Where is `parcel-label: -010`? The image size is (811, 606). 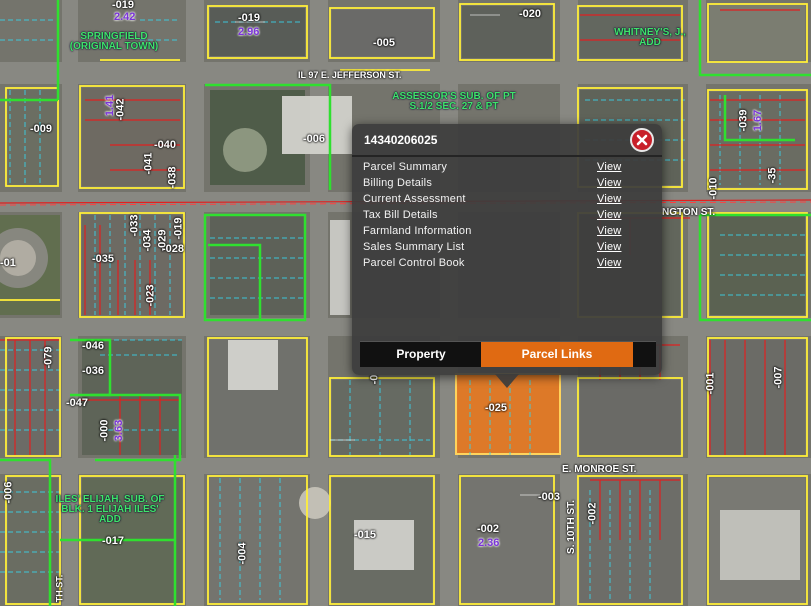
parcel-label: -010 is located at coordinates (713, 188).